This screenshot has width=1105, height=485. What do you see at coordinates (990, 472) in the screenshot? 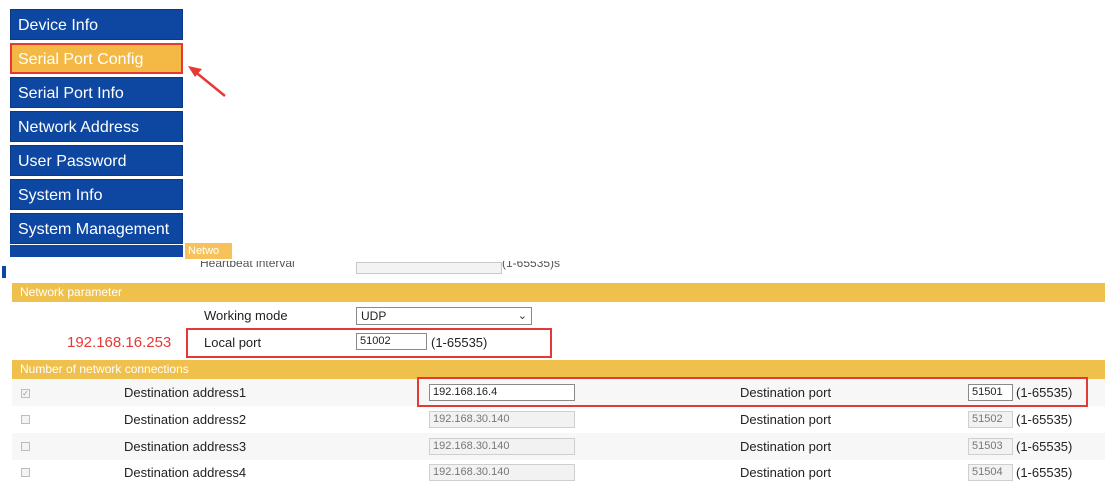
I see `destination-port-input-4: 51504` at bounding box center [990, 472].